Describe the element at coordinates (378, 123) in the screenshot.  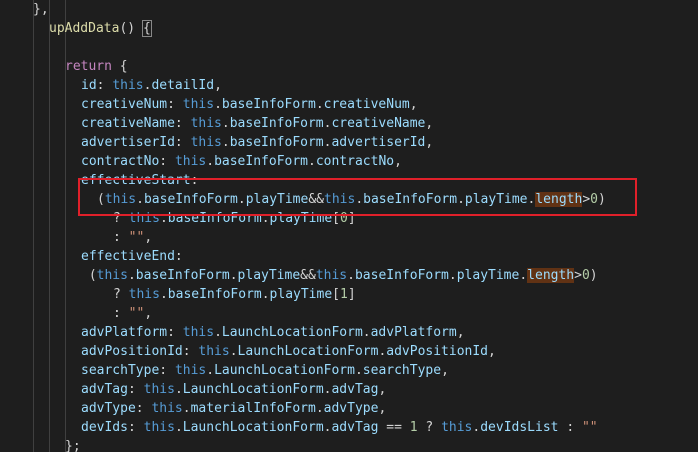
I see `code-token: creativeName` at that location.